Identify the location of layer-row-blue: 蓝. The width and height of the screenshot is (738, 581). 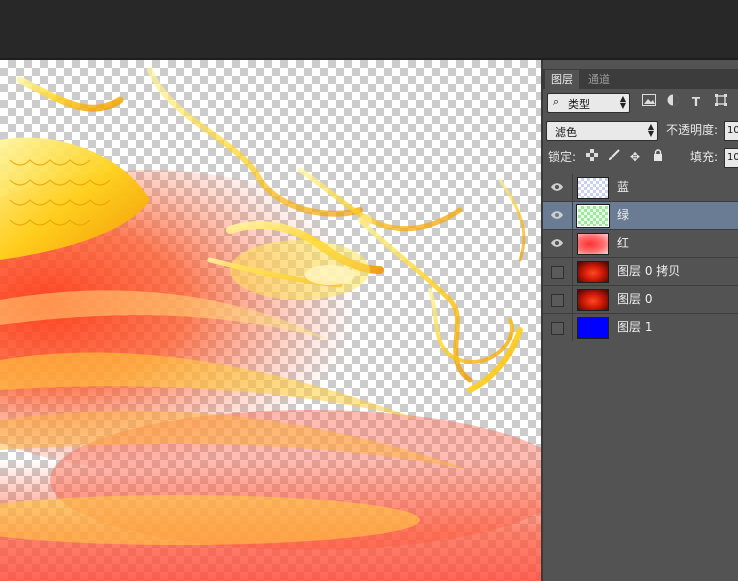
(640, 188).